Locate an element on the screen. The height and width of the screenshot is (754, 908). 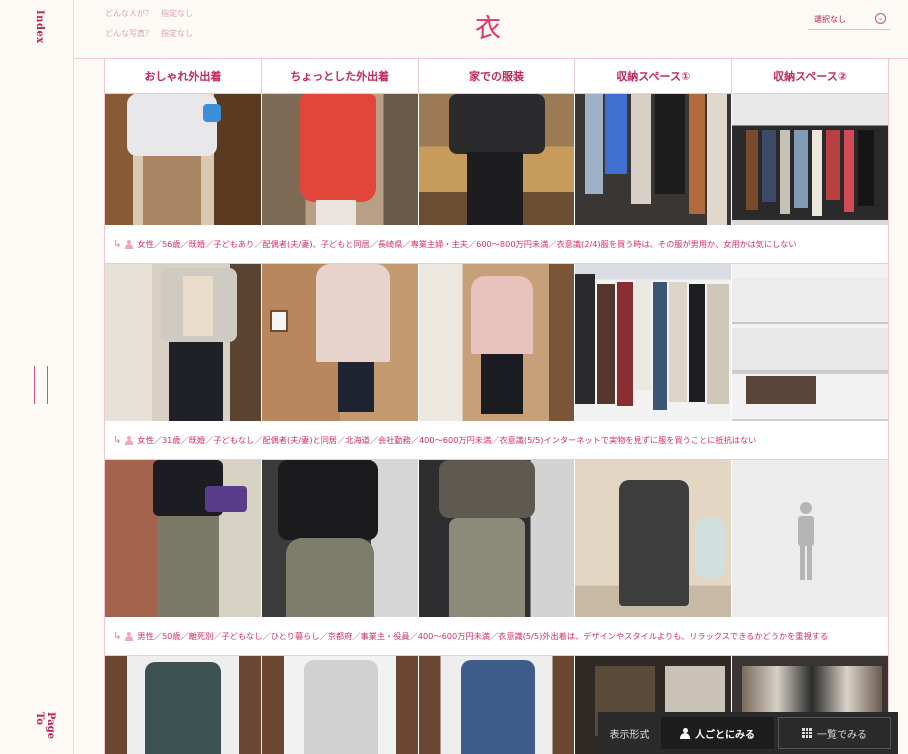
filter-summary: どんな人が？ 指定なし どんな写真？ 指定なし is located at coordinates (149, 24).